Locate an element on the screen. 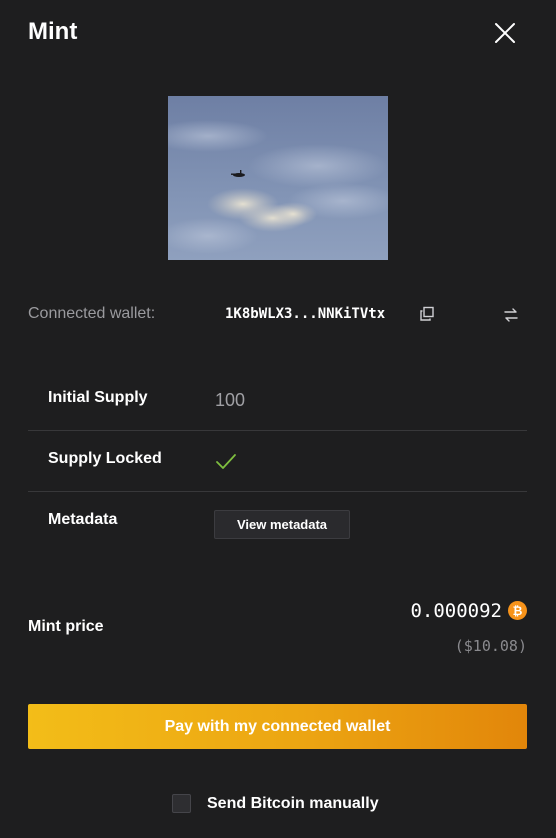  connected-wallet-label: Connected wallet: is located at coordinates (92, 313).